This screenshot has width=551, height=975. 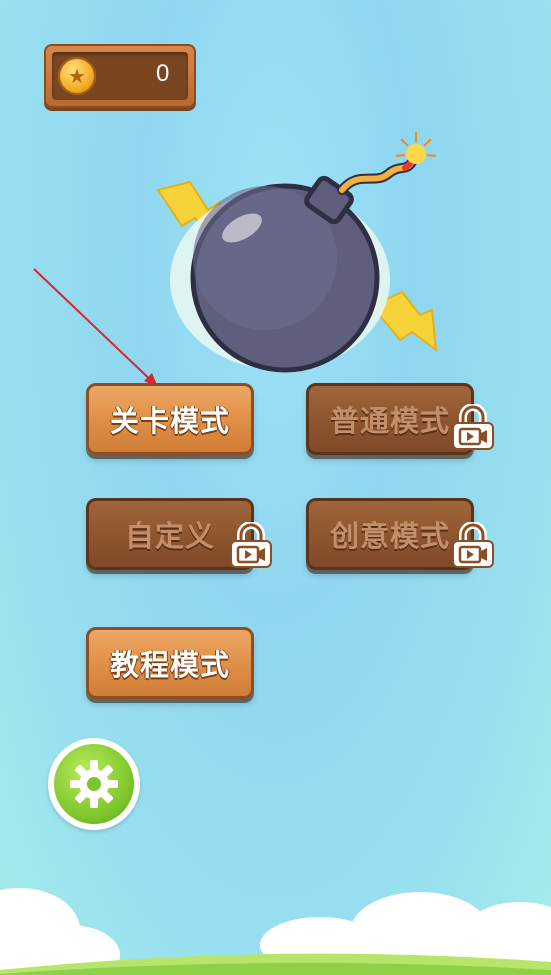 I want to click on creative-mode-button: 创意模式, so click(x=390, y=534).